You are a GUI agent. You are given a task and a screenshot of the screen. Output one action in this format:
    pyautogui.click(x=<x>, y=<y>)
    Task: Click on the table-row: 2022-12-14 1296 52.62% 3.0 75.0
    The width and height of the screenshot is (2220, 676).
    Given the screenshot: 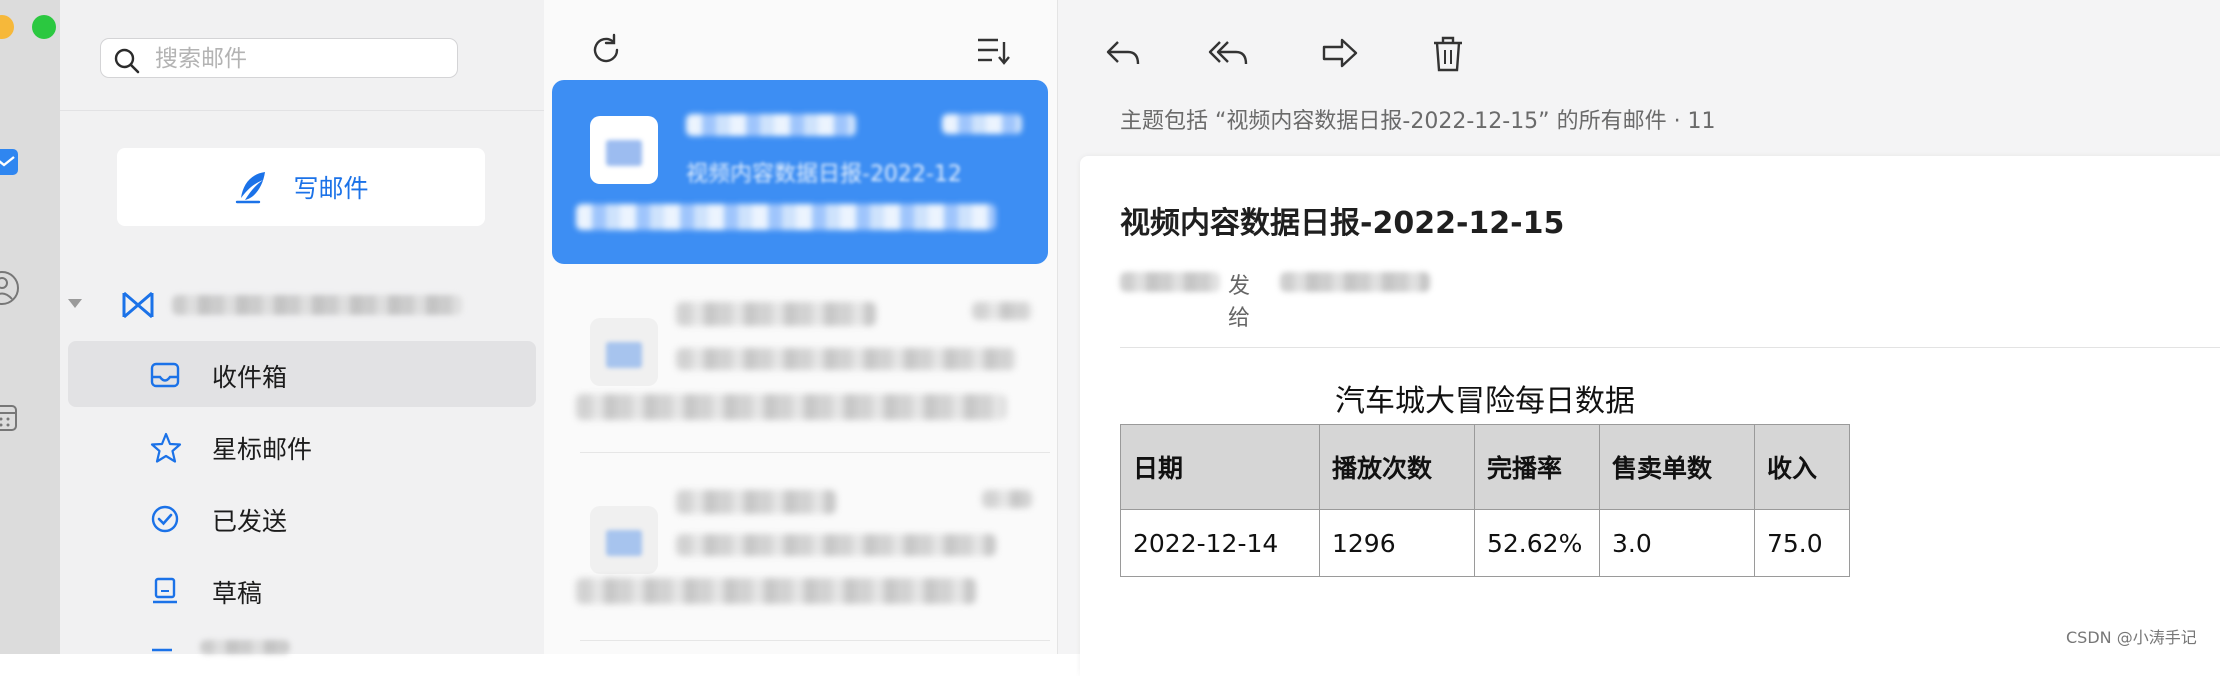 What is the action you would take?
    pyautogui.click(x=1485, y=543)
    